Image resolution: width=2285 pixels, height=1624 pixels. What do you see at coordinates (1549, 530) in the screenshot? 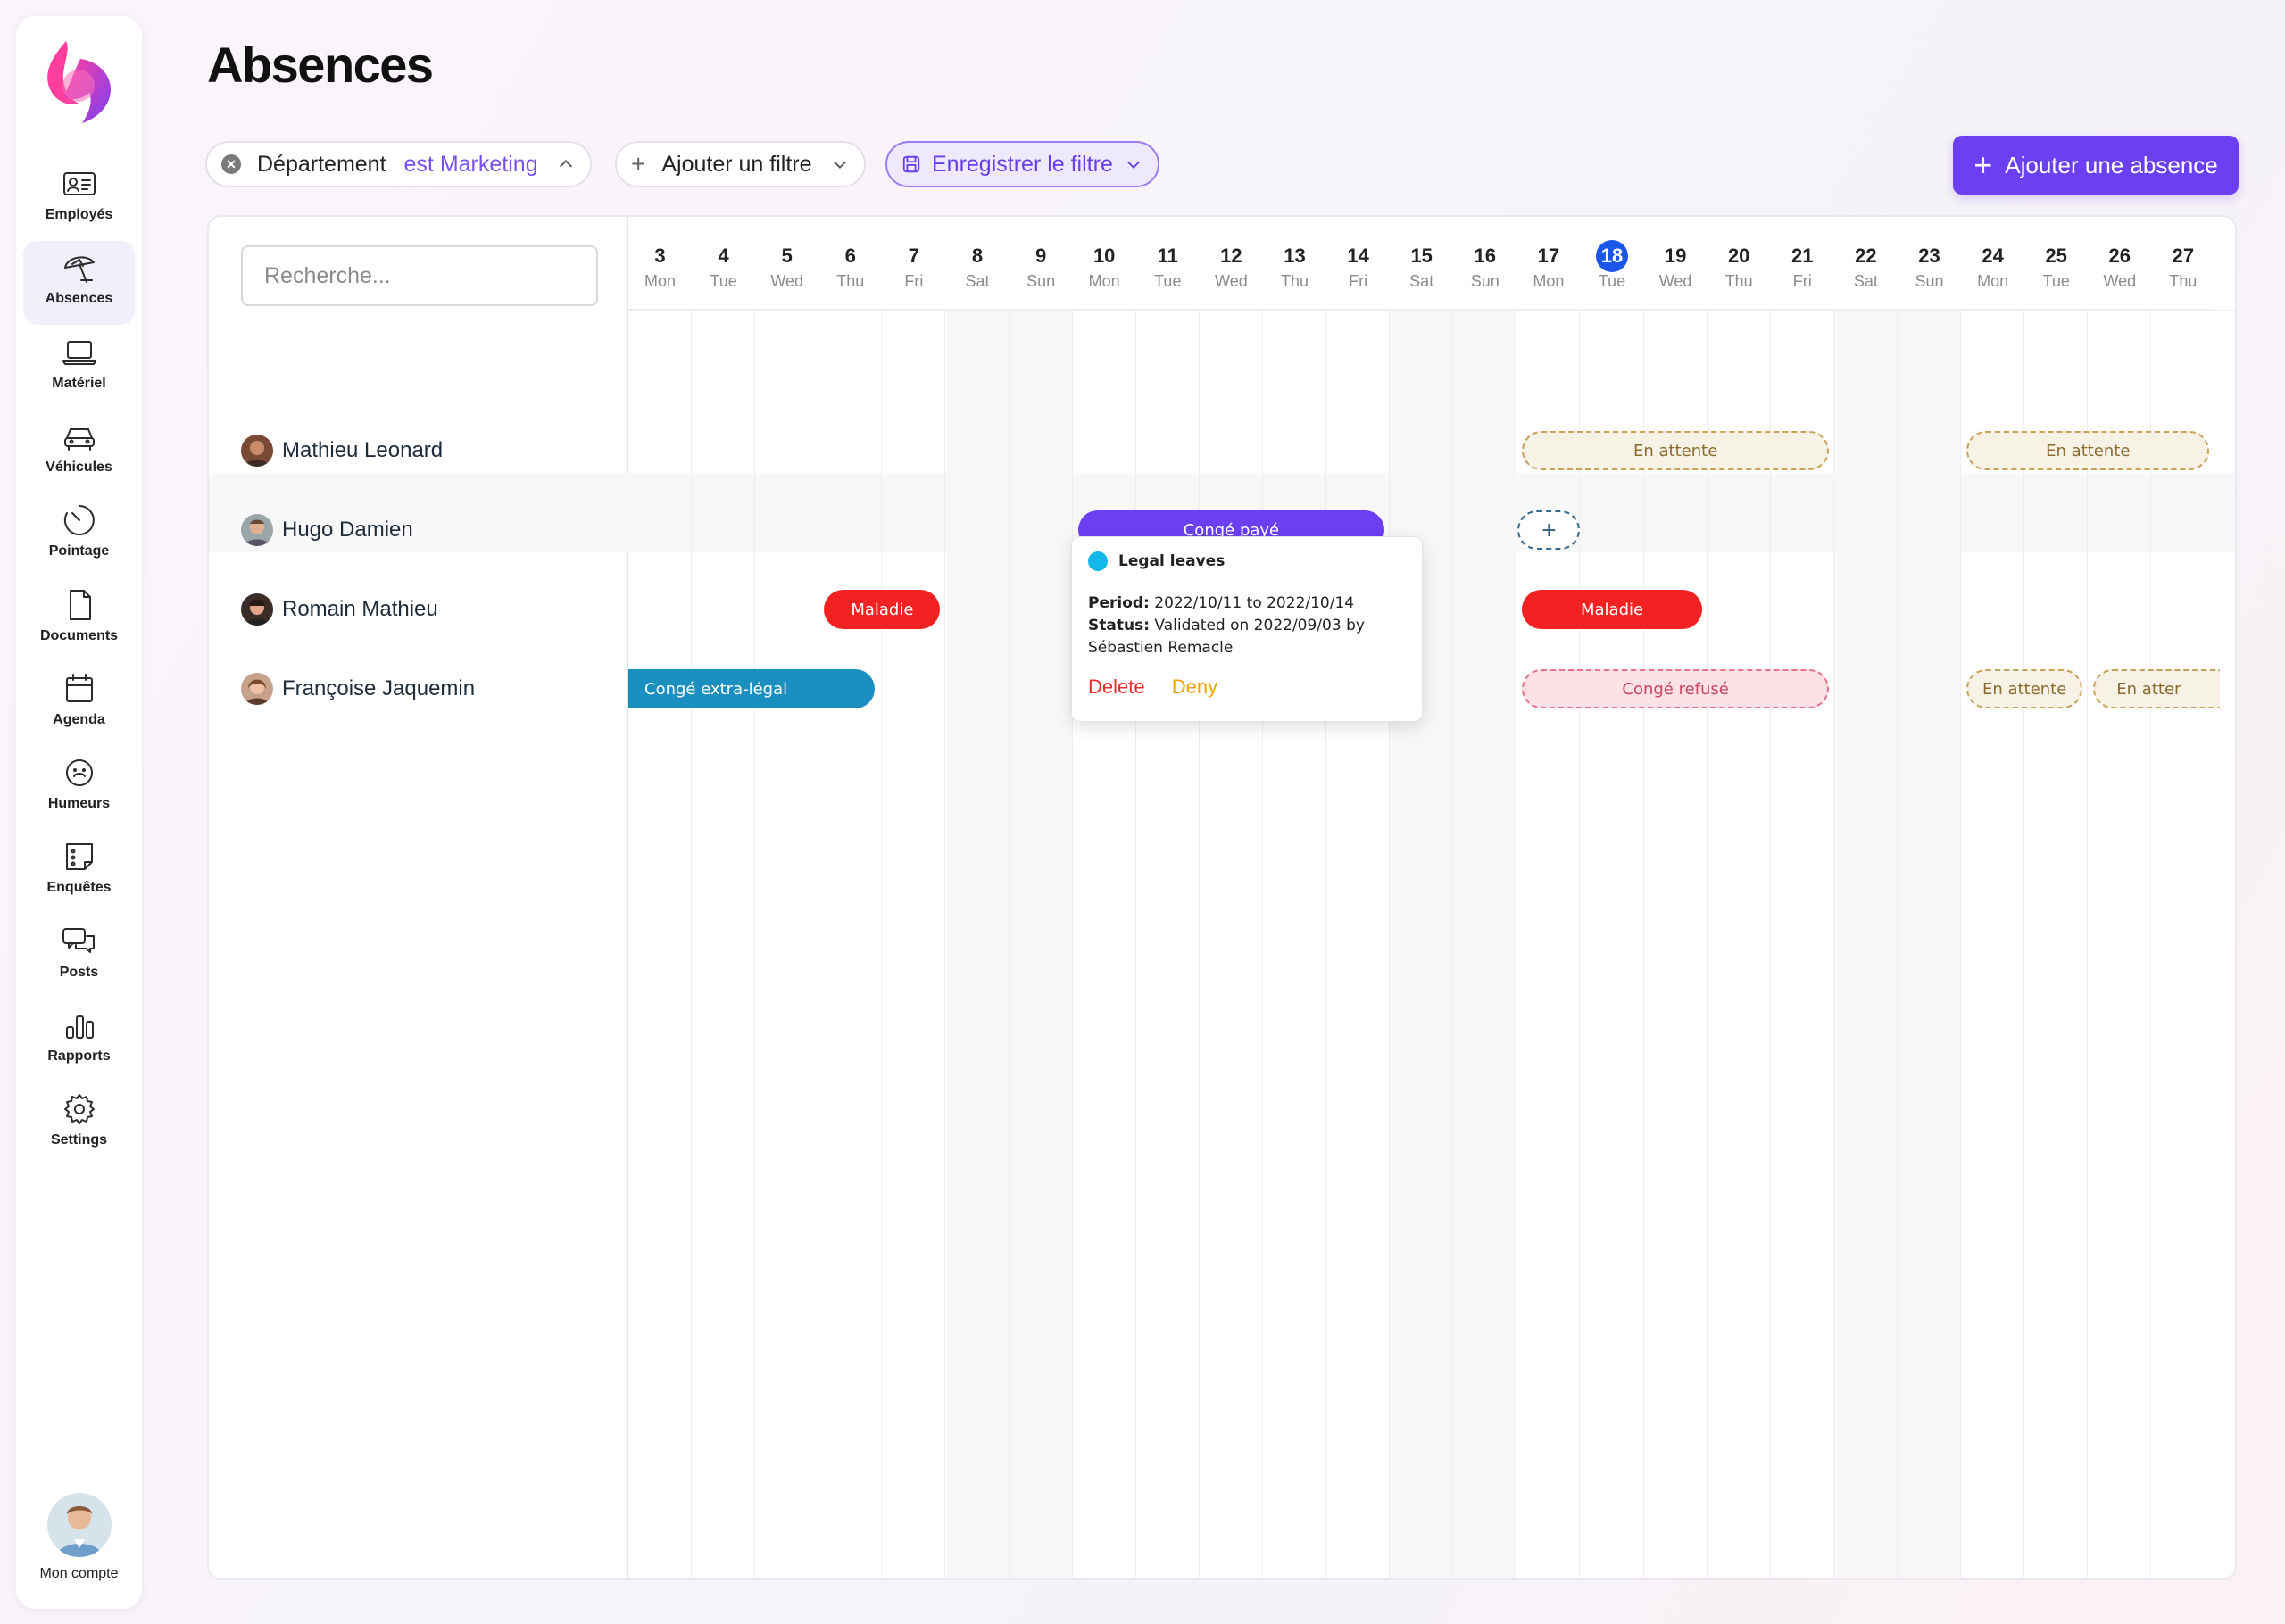
I see `add-absence-slot-button: +` at bounding box center [1549, 530].